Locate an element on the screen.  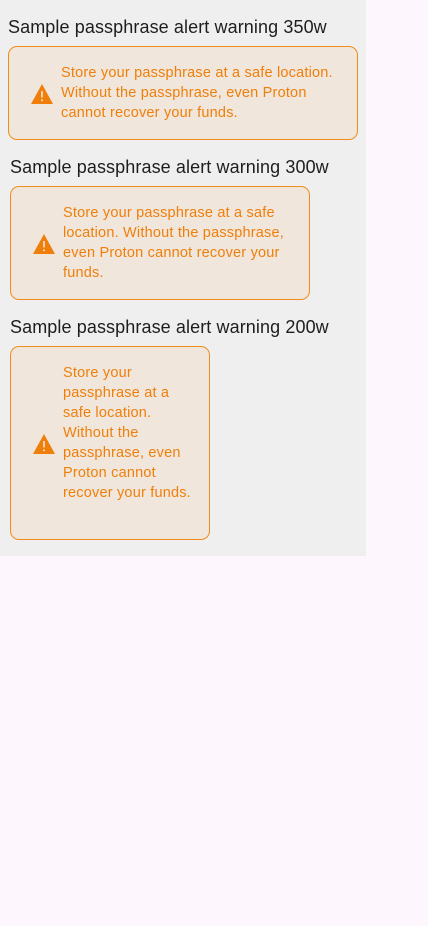
sample-title-300w: Sample passphrase alert warning 300w is located at coordinates (169, 167).